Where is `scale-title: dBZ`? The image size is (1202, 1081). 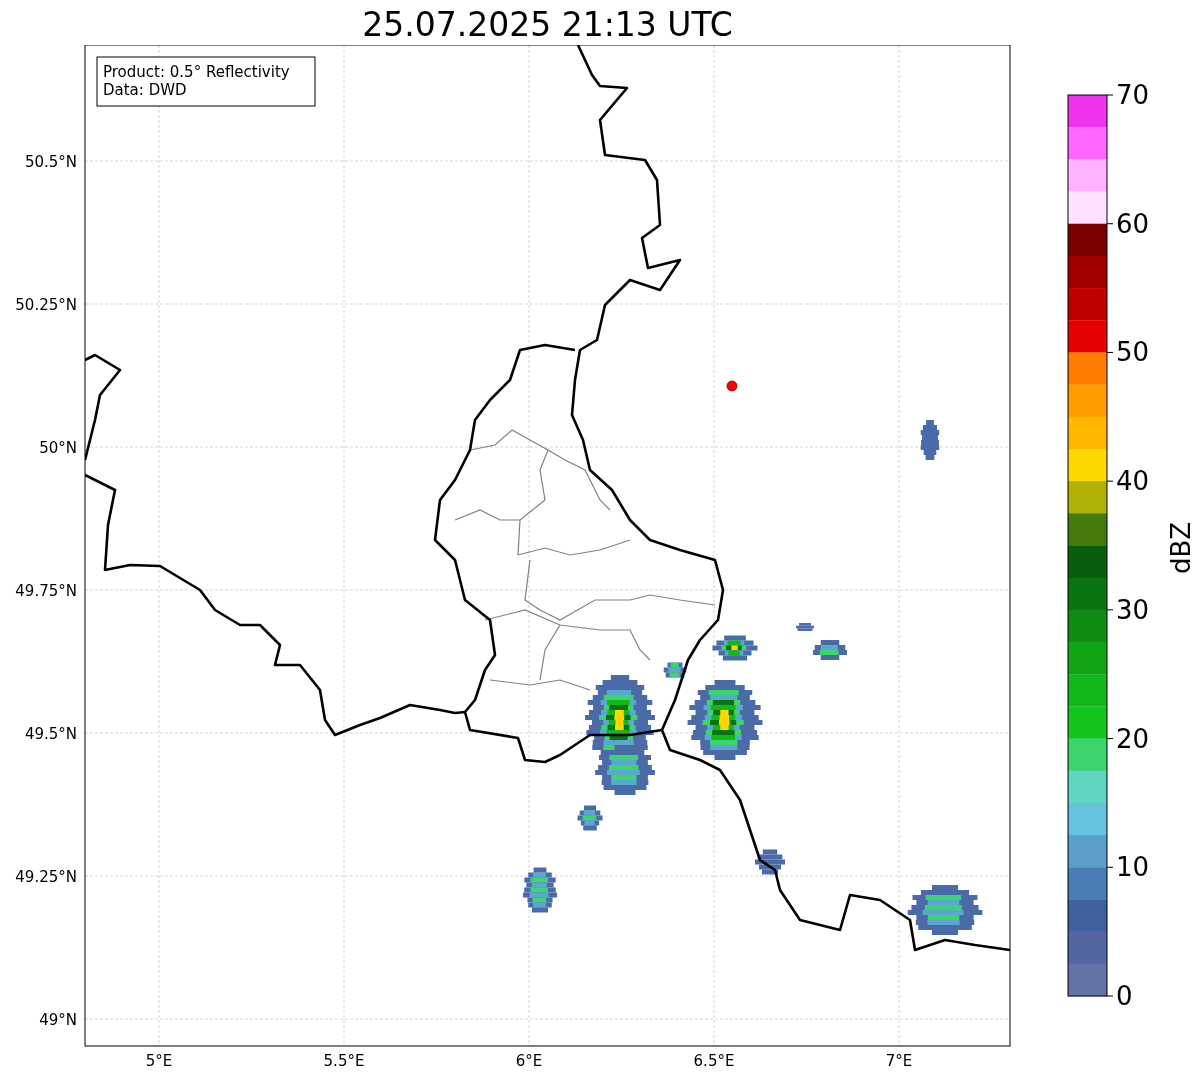 scale-title: dBZ is located at coordinates (1181, 548).